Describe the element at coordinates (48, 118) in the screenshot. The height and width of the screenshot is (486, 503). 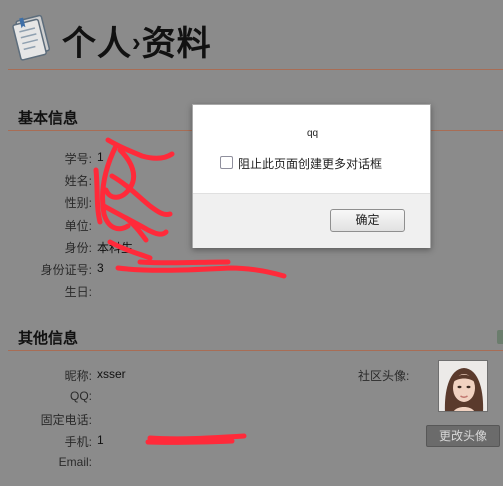
I see `basic-info-title: 基本信息` at that location.